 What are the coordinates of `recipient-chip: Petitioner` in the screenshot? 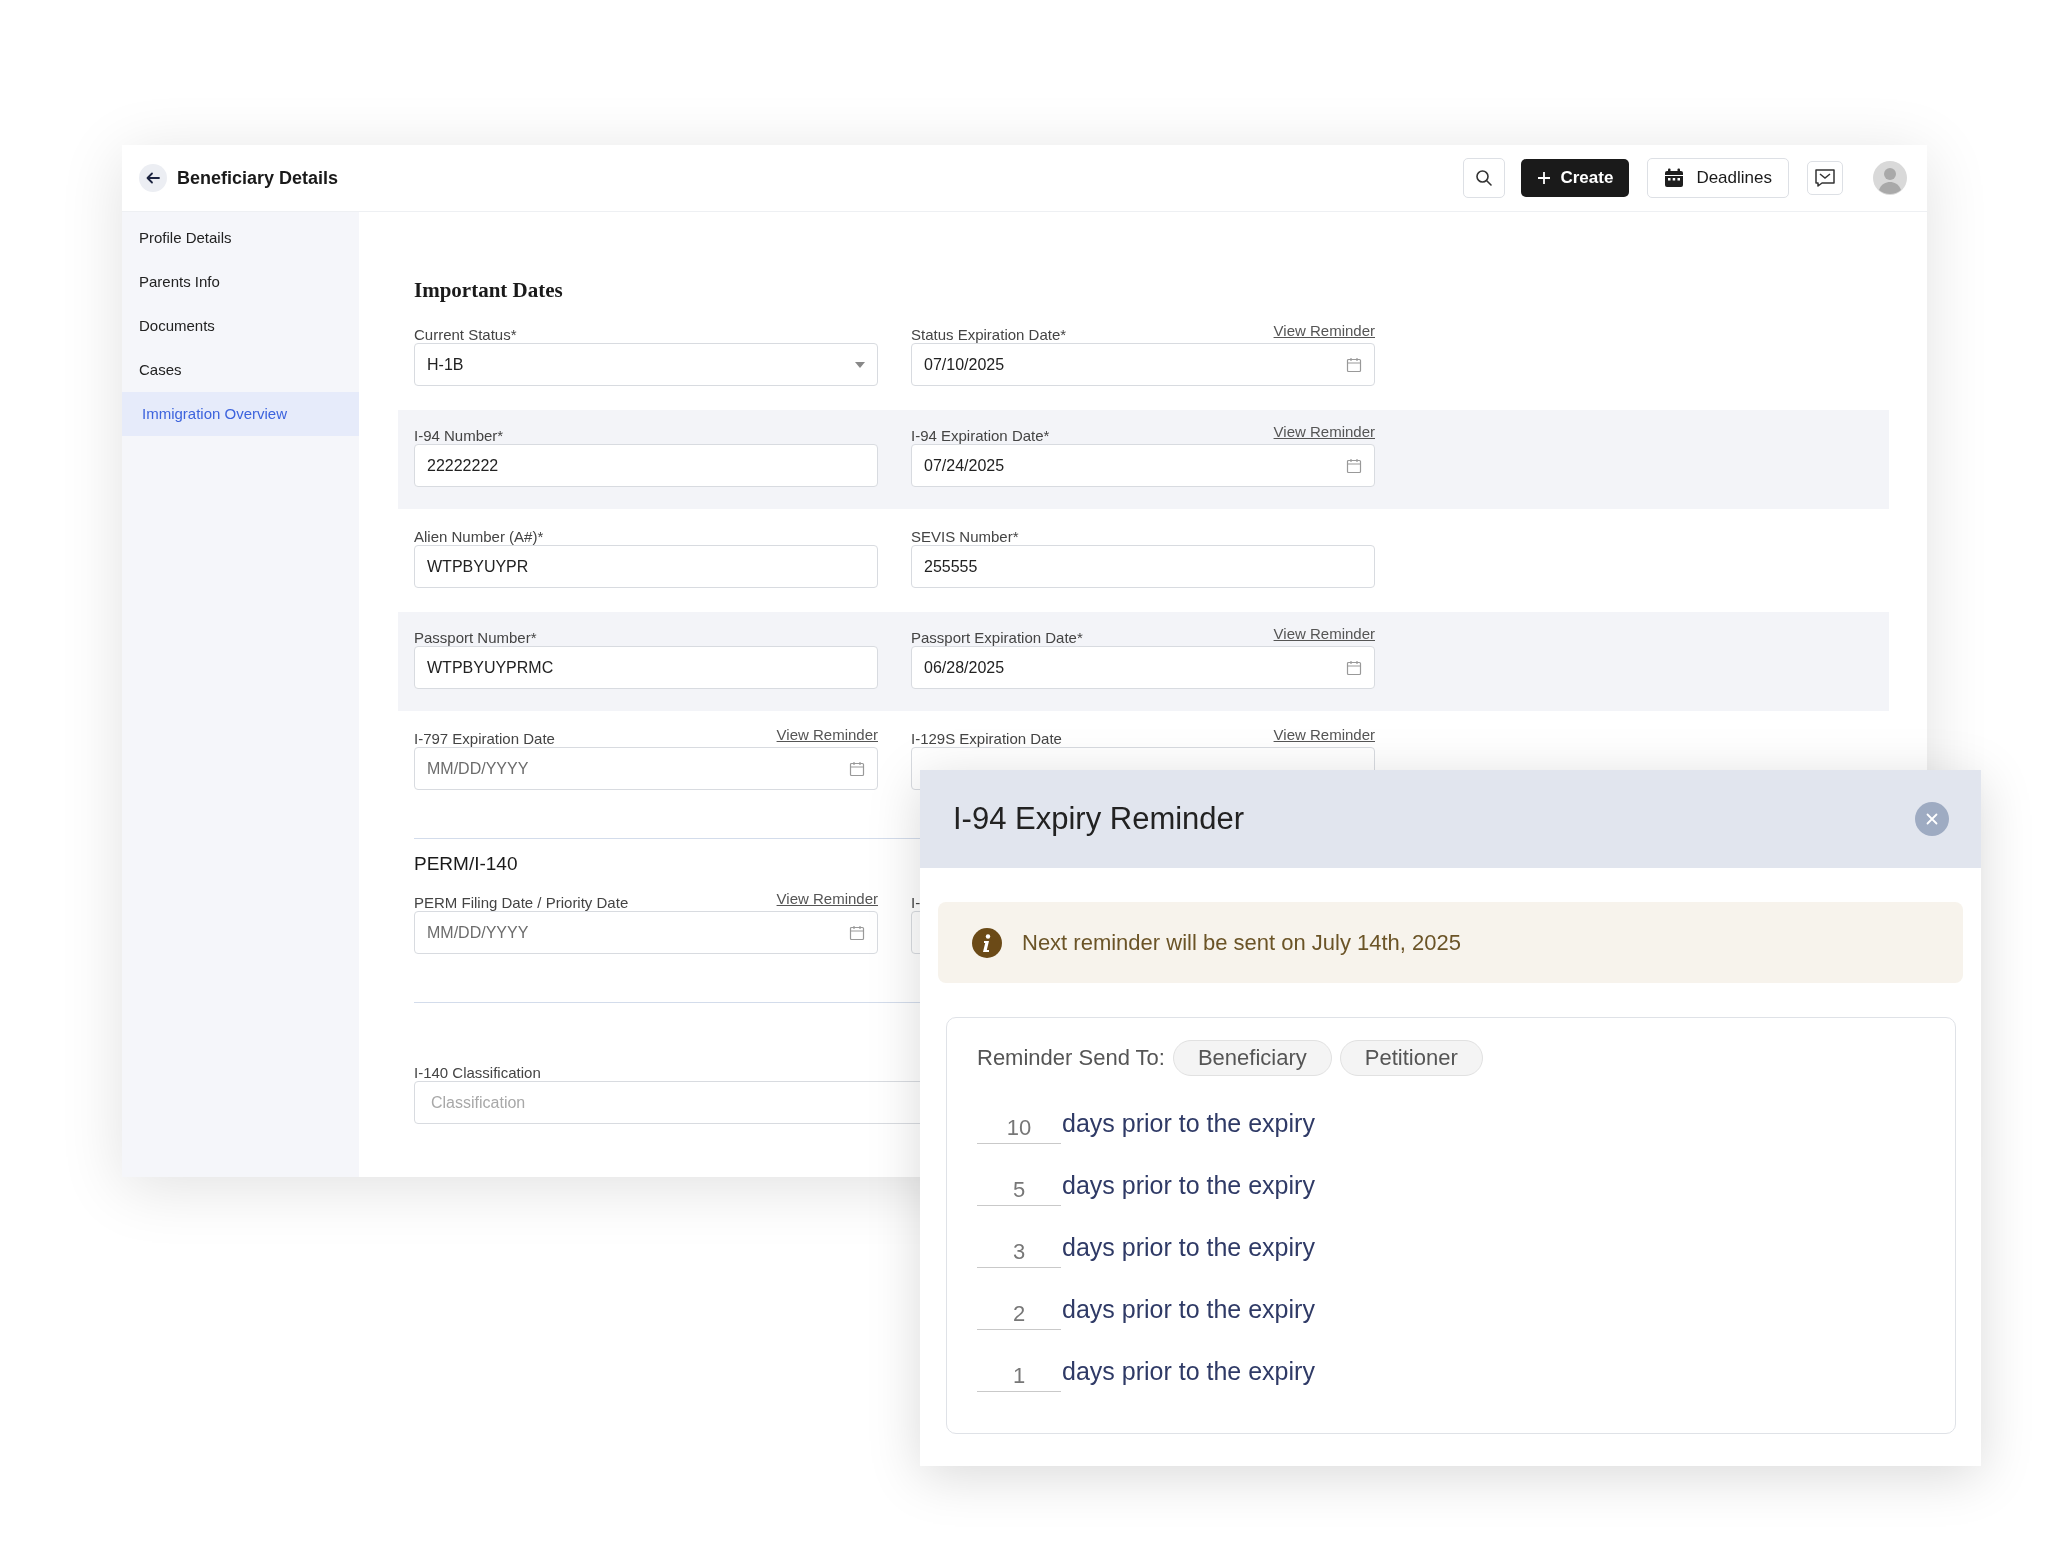 It's located at (1411, 1058).